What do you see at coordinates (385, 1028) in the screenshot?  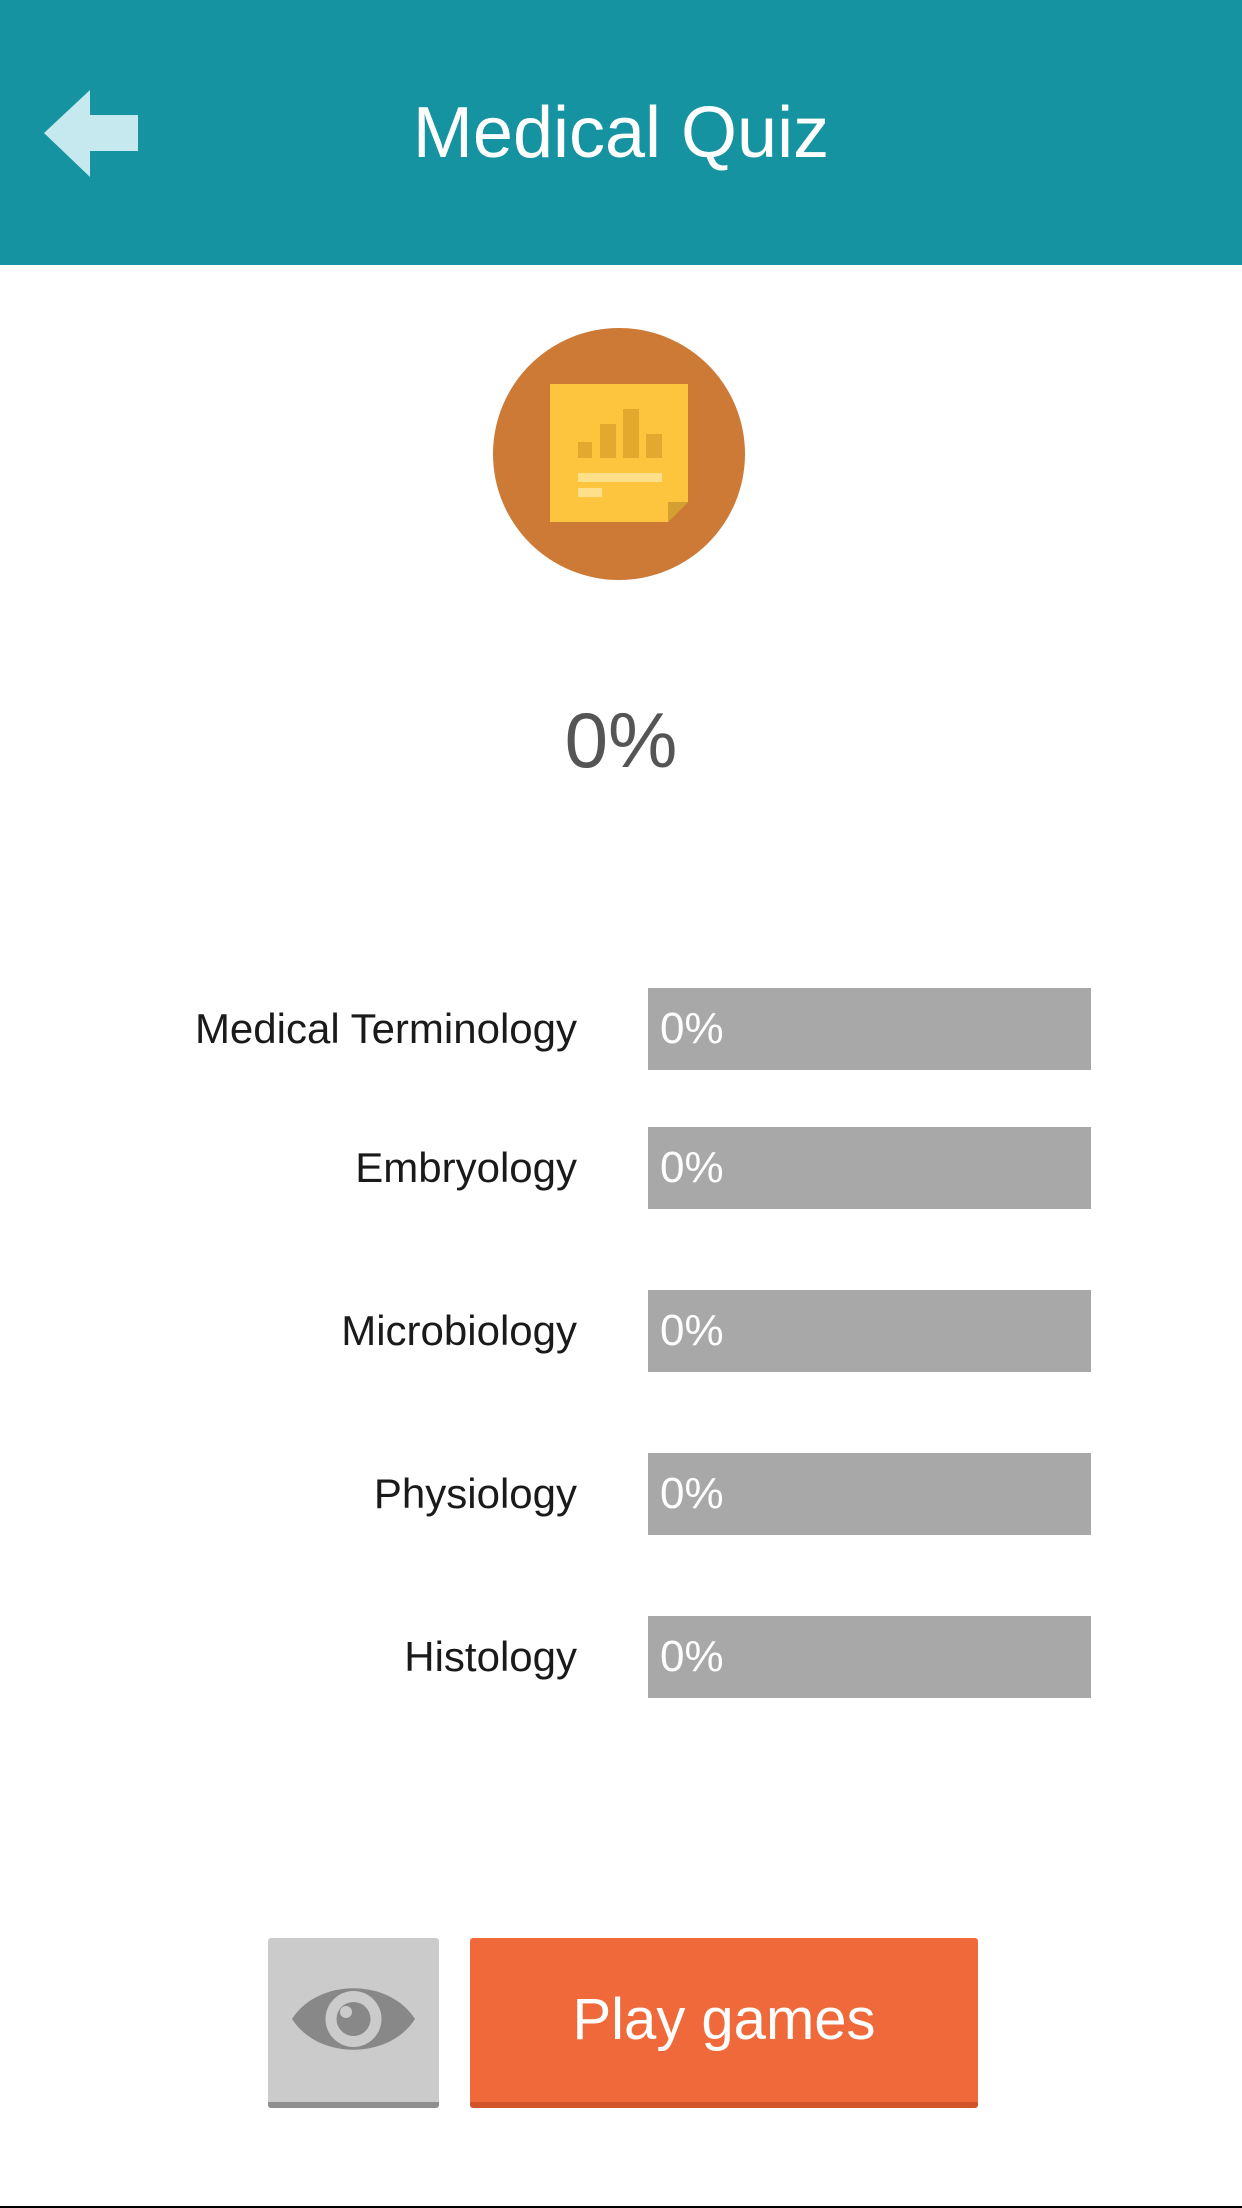 I see `category-label: Medical Terminology` at bounding box center [385, 1028].